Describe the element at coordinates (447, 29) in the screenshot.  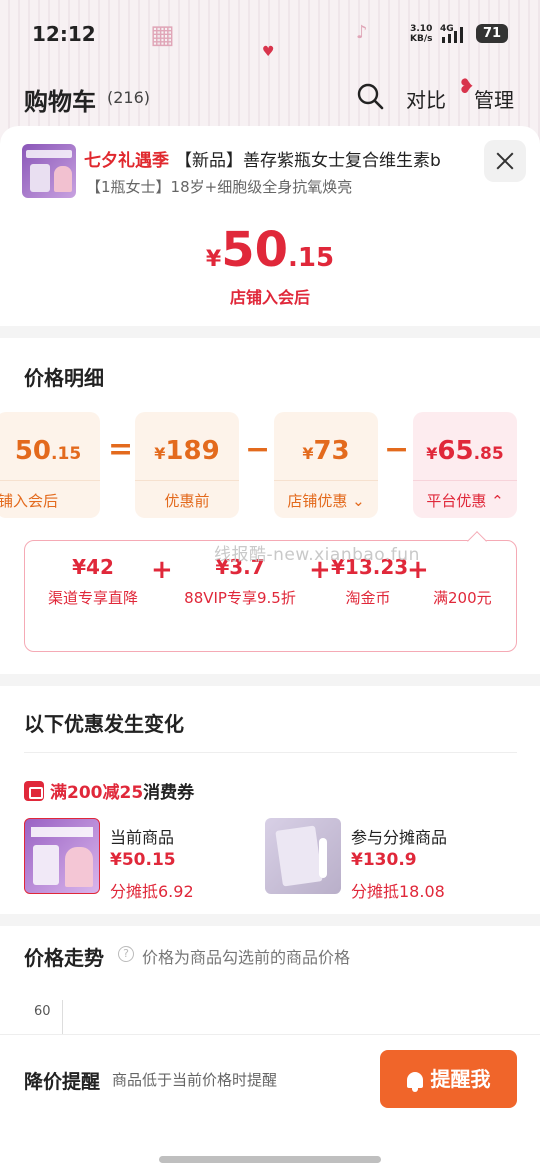
I see `svg-text: 4G` at that location.